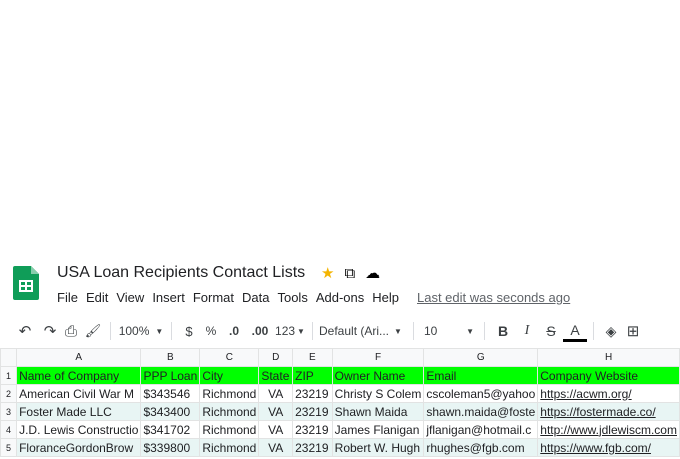  What do you see at coordinates (50, 331) in the screenshot?
I see `redo-icon: ↷` at bounding box center [50, 331].